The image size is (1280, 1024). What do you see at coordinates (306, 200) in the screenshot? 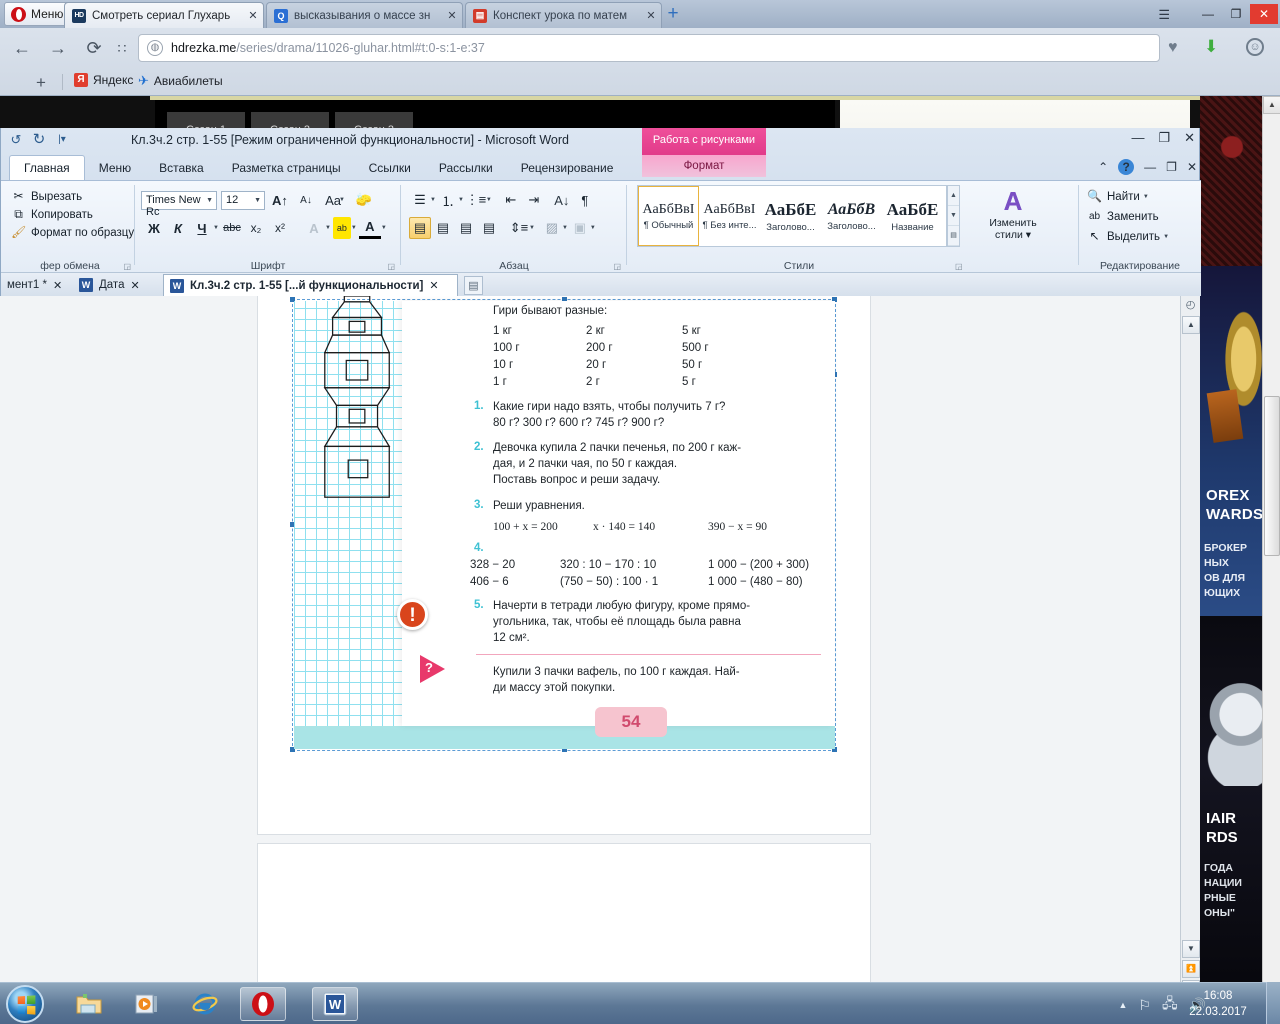
I see `shrink-font-button: A↓` at bounding box center [306, 200].